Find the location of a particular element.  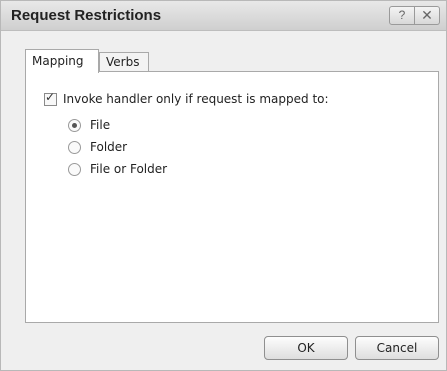

tab-verbs: Verbs is located at coordinates (124, 62).